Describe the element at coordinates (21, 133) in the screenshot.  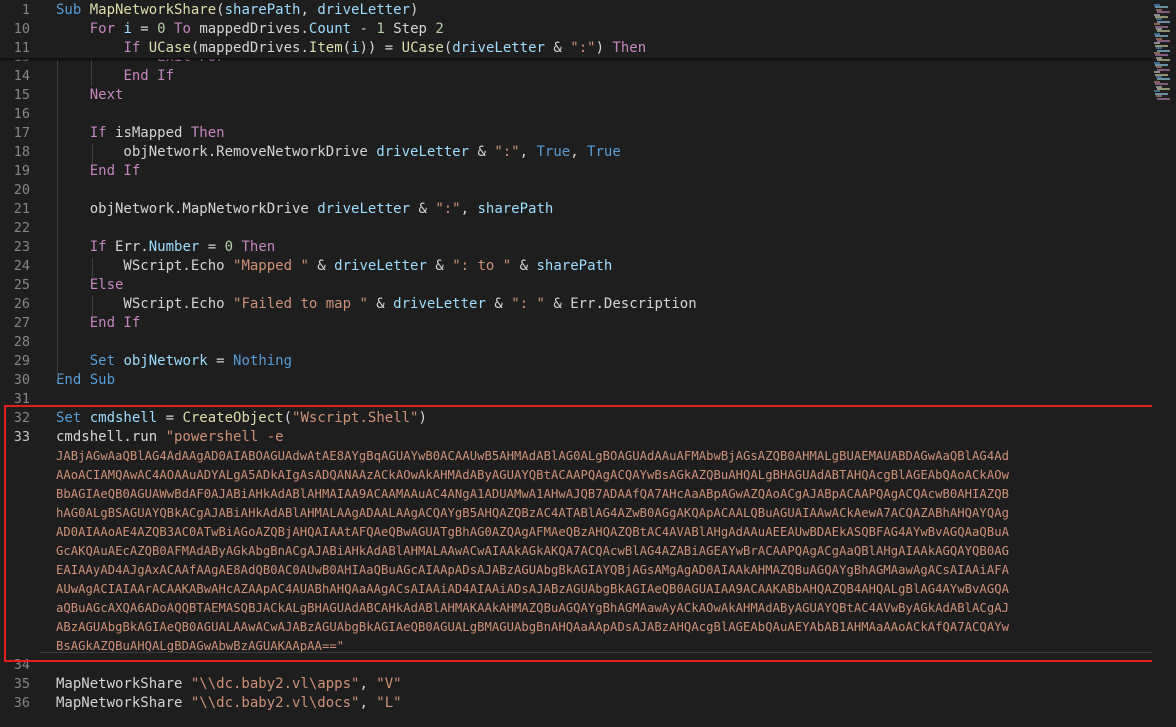
I see `line-number: 17` at that location.